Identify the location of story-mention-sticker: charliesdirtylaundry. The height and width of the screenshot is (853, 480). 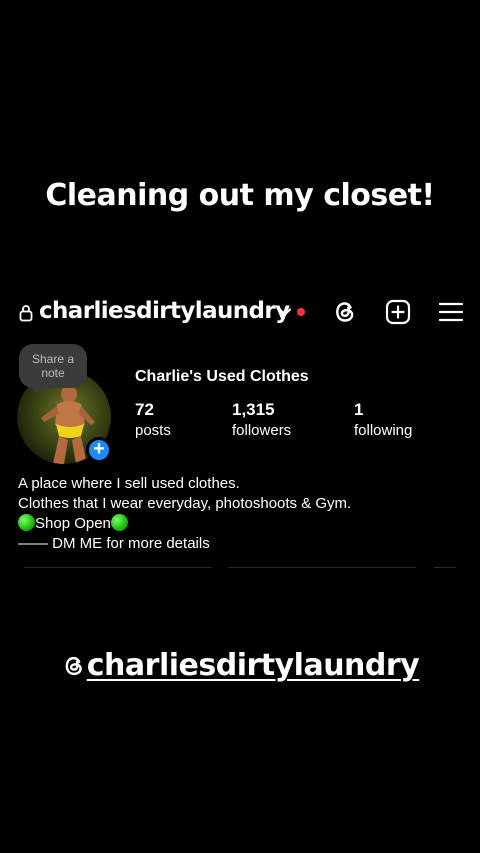
(240, 665).